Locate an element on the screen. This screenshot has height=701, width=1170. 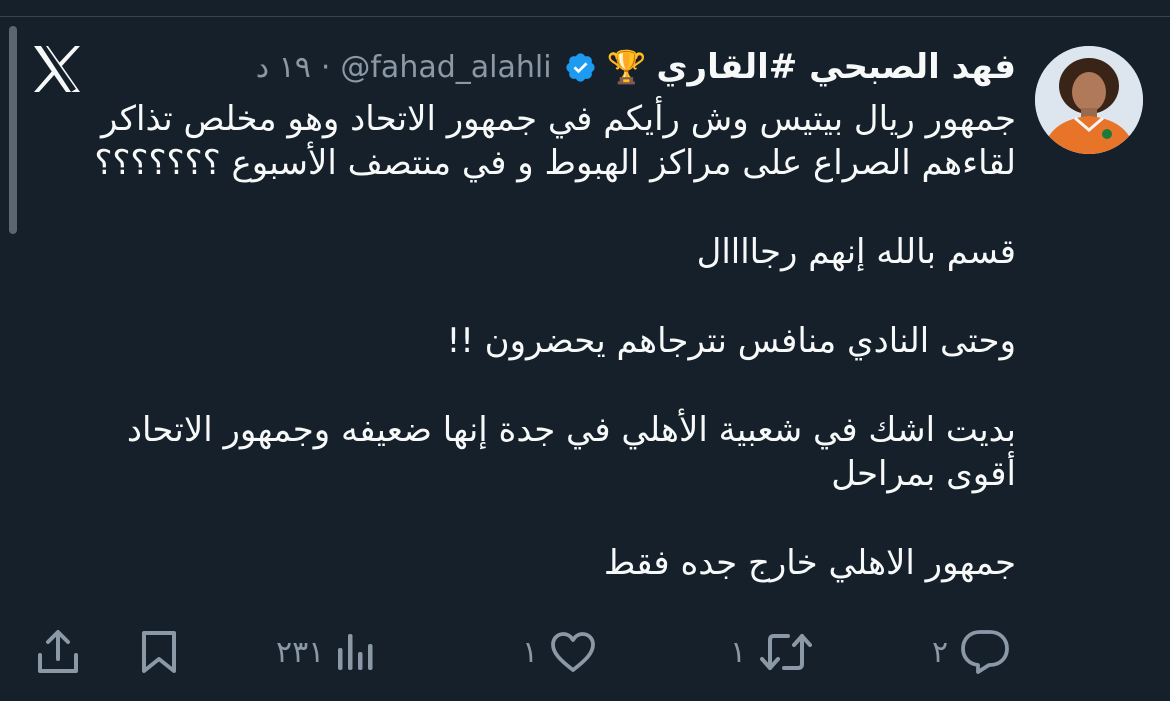
views-button: ٢٣١ is located at coordinates (326, 652).